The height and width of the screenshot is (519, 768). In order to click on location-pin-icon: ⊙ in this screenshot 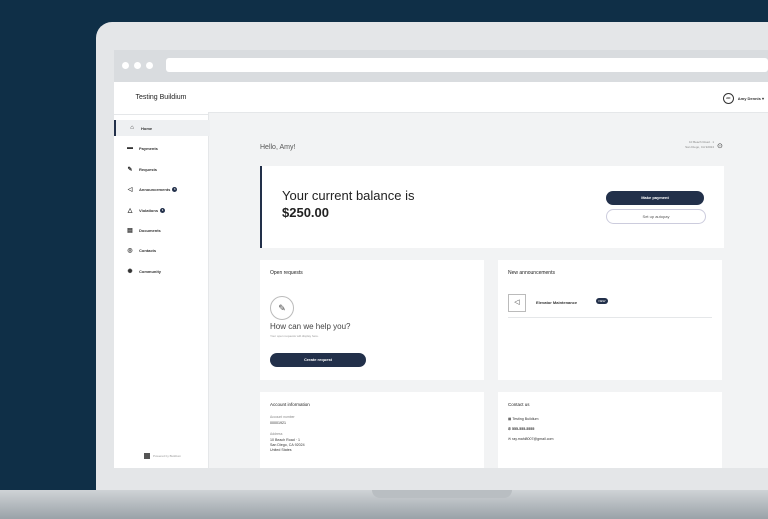, I will do `click(720, 146)`.